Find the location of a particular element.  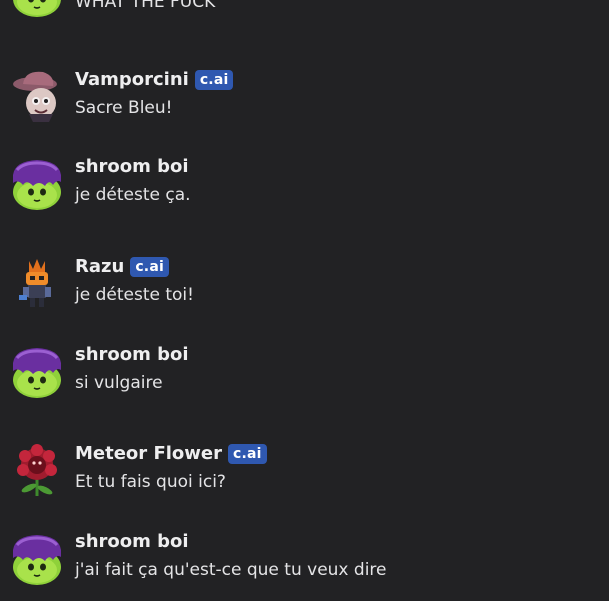

author-name: Razu is located at coordinates (99, 267).